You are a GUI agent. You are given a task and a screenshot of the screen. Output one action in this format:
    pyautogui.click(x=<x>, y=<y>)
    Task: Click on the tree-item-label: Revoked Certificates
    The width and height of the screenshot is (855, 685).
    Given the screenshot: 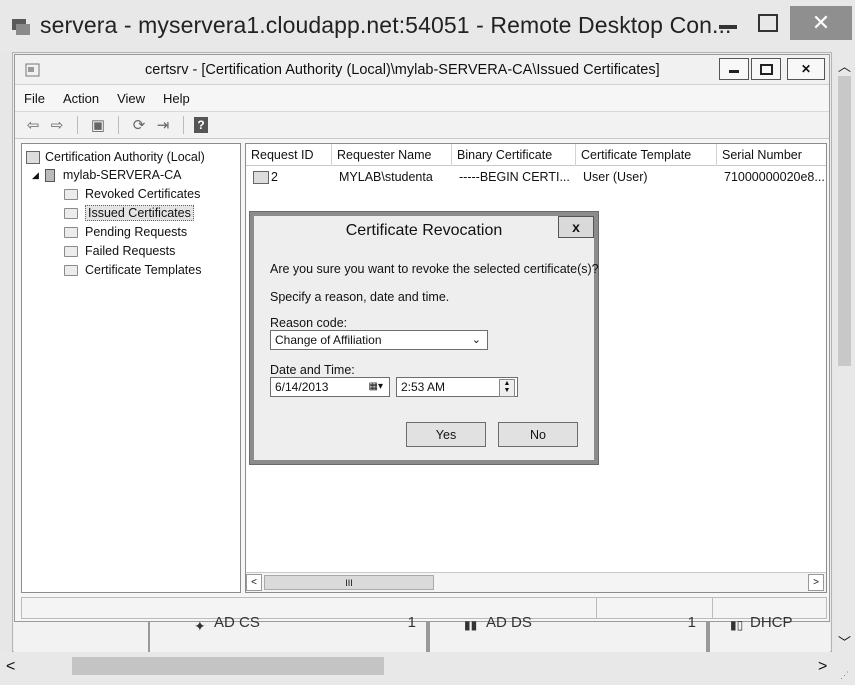 What is the action you would take?
    pyautogui.click(x=143, y=194)
    